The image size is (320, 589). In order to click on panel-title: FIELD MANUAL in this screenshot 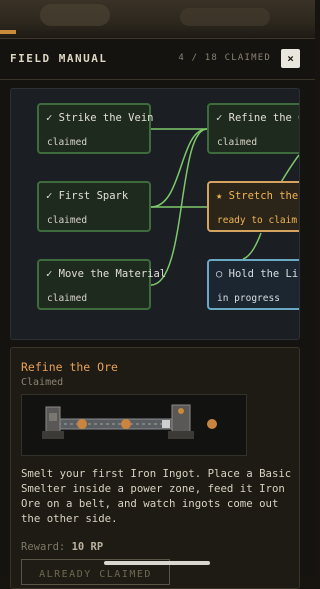, I will do `click(59, 58)`.